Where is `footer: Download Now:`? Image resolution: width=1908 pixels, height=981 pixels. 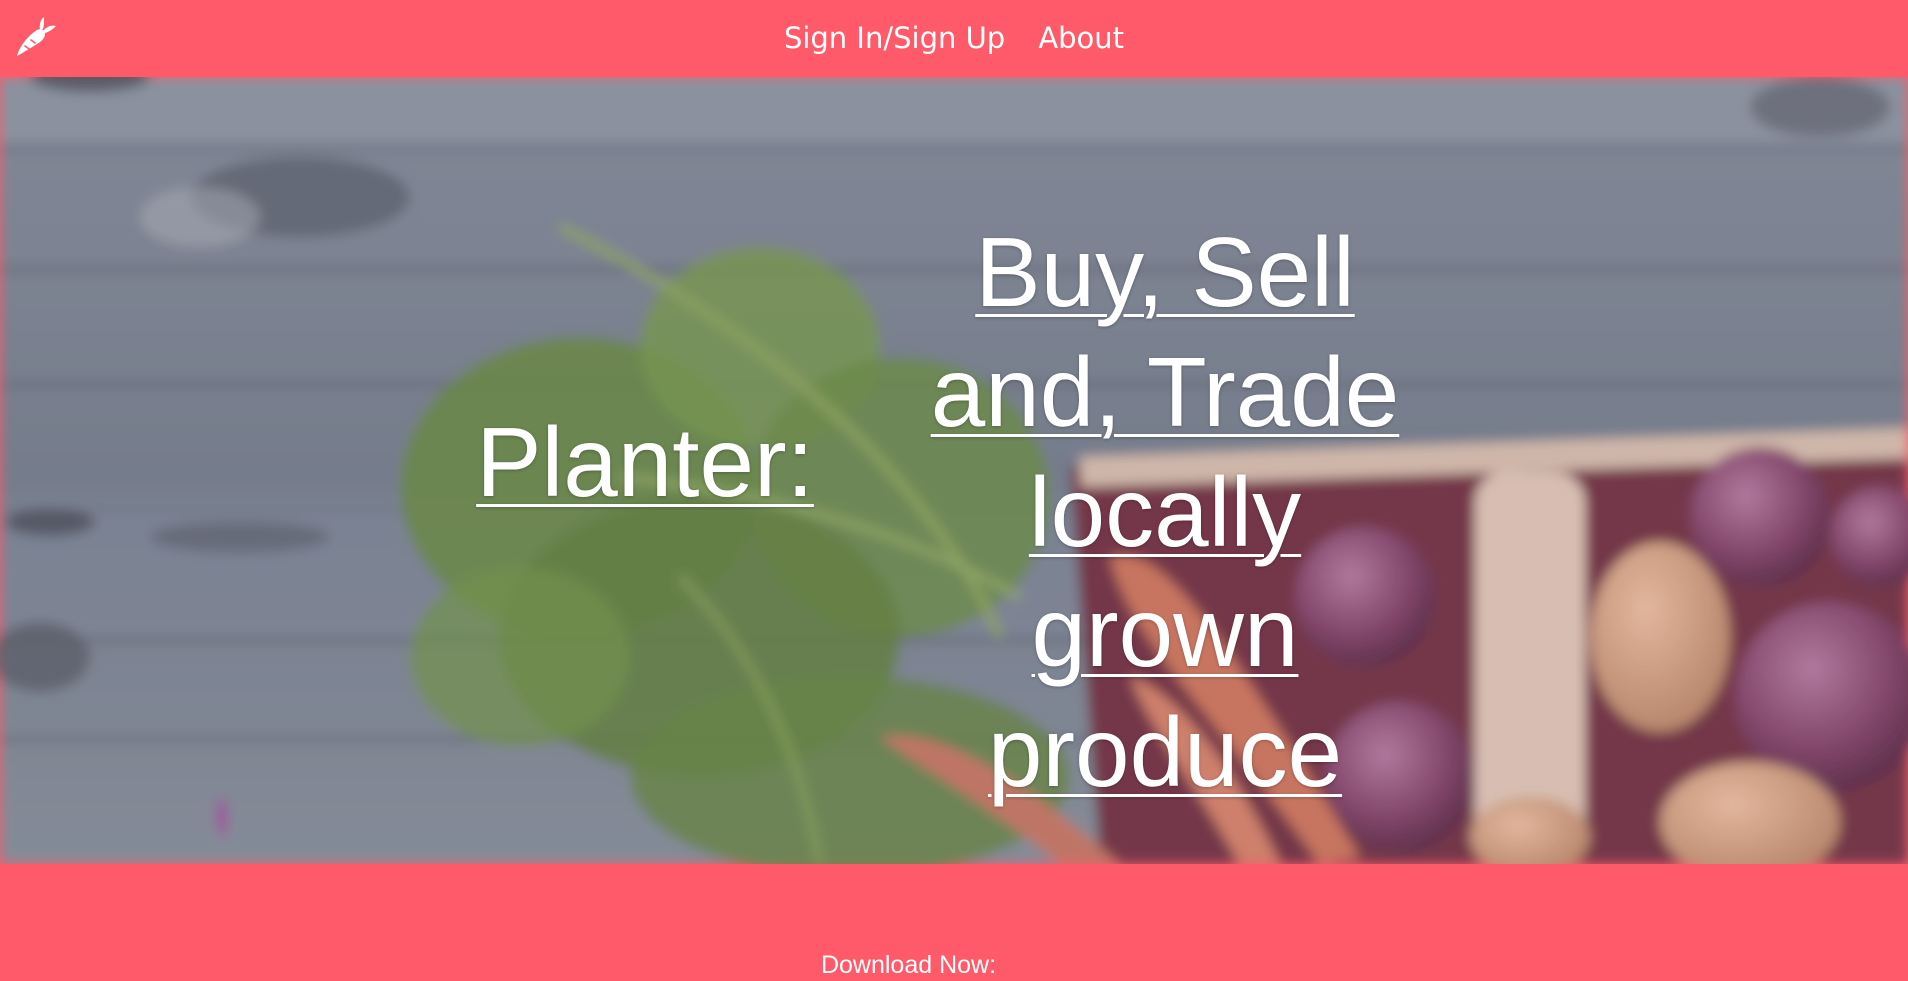 footer: Download Now: is located at coordinates (954, 922).